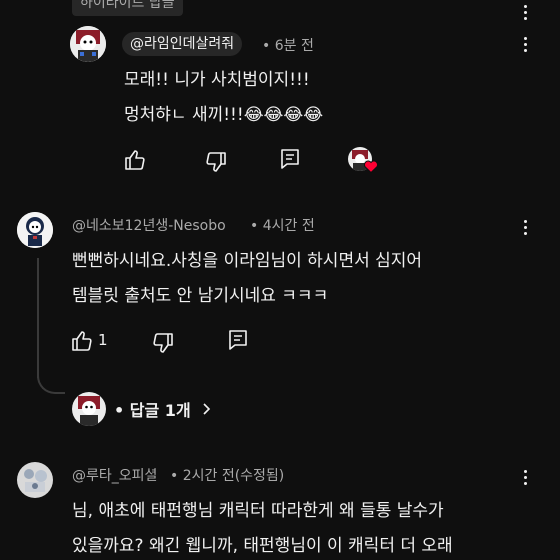 The image size is (560, 560). What do you see at coordinates (262, 546) in the screenshot?
I see `comment-text-line: 있을까요? 왜긴 웹니까, 태펀행님이 이 캐릭터 더 오래` at bounding box center [262, 546].